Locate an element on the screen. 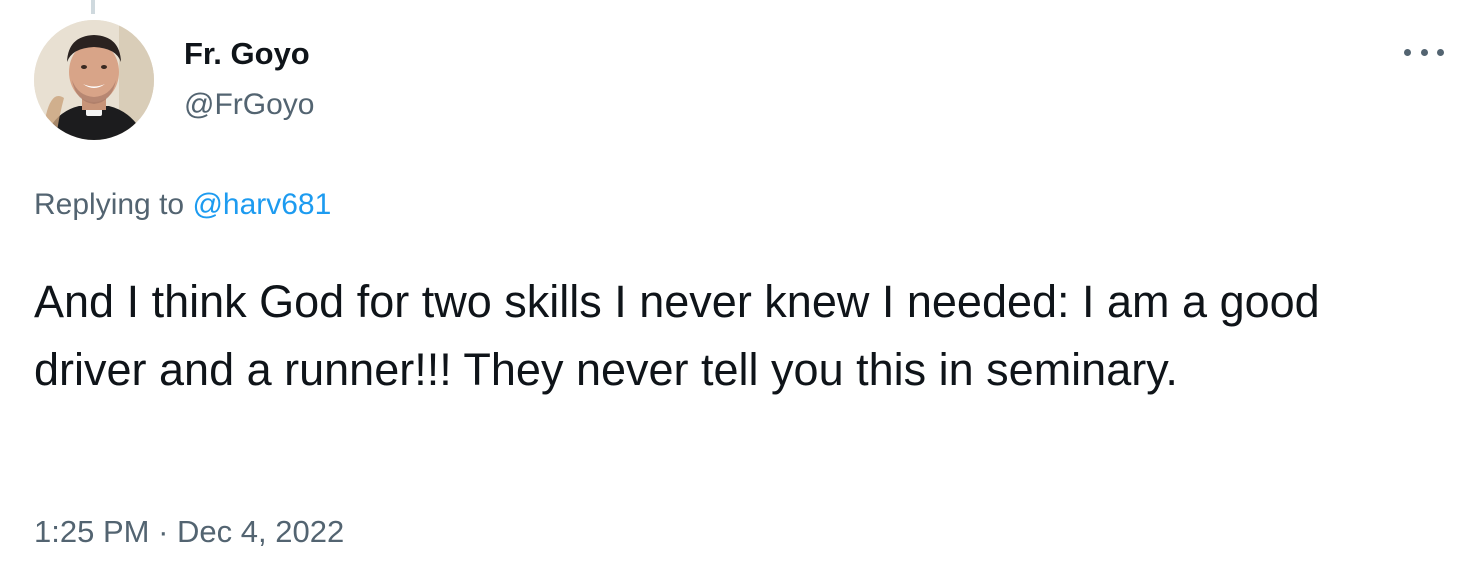 Image resolution: width=1480 pixels, height=576 pixels. tweet-timestamp: 1:25 PM · Dec 4, 2022 is located at coordinates (189, 532).